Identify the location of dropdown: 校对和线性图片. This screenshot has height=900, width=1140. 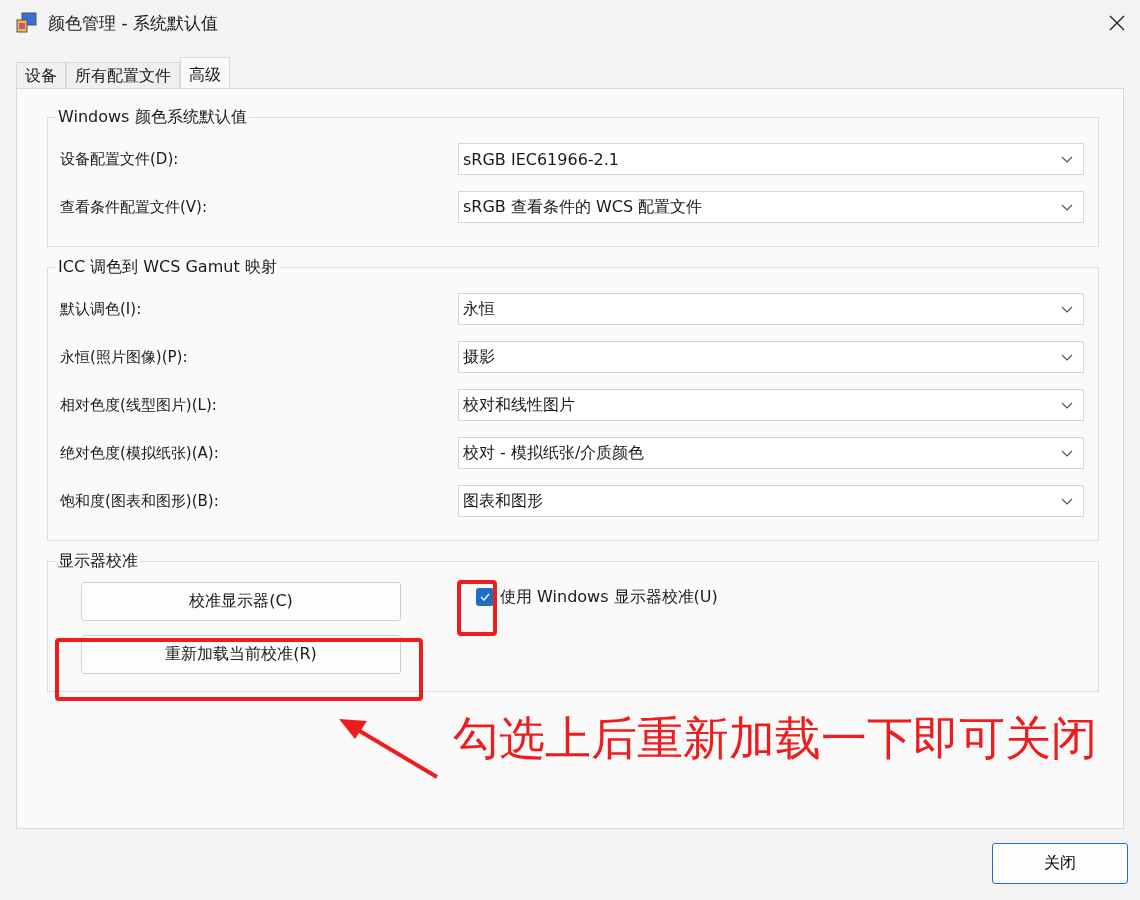
(771, 405).